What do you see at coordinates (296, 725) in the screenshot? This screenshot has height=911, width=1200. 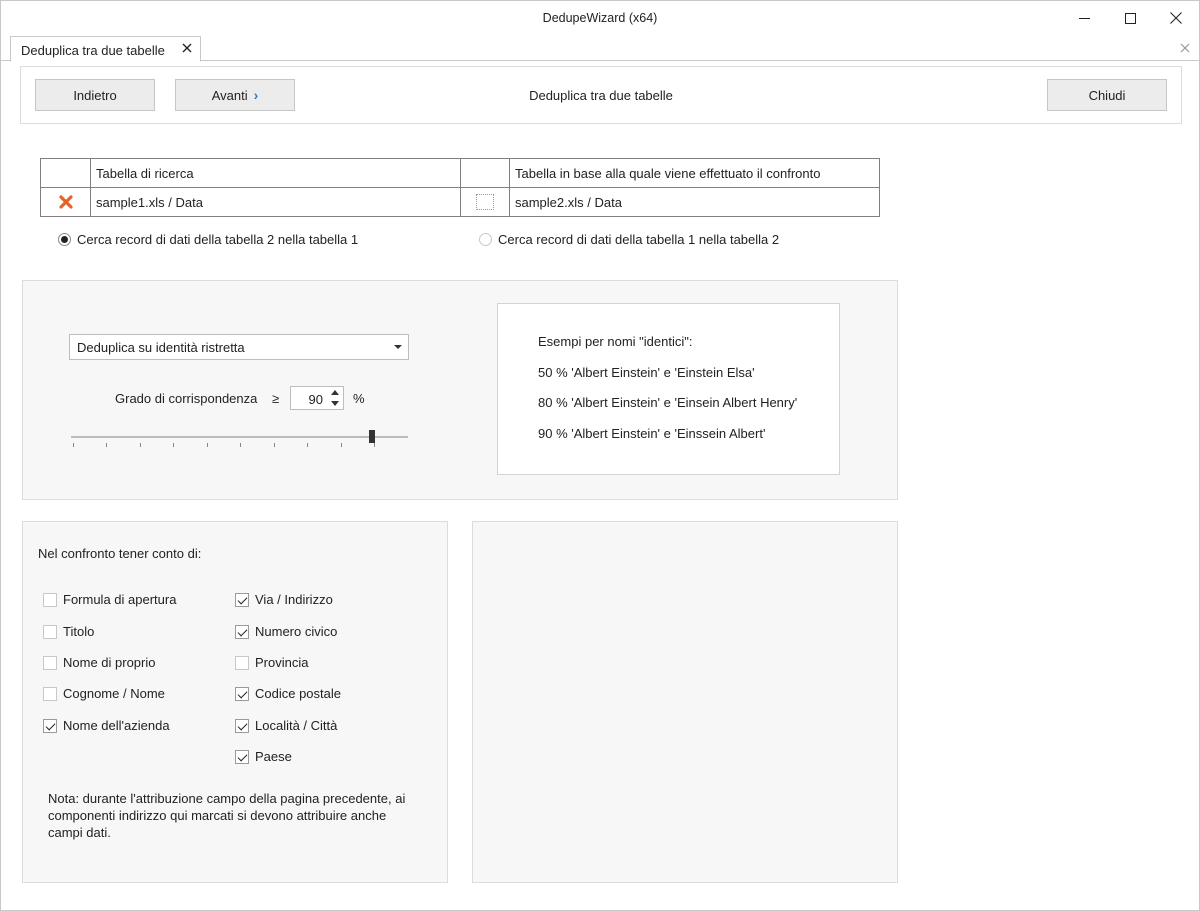 I see `checkbox-label: Località / Città` at bounding box center [296, 725].